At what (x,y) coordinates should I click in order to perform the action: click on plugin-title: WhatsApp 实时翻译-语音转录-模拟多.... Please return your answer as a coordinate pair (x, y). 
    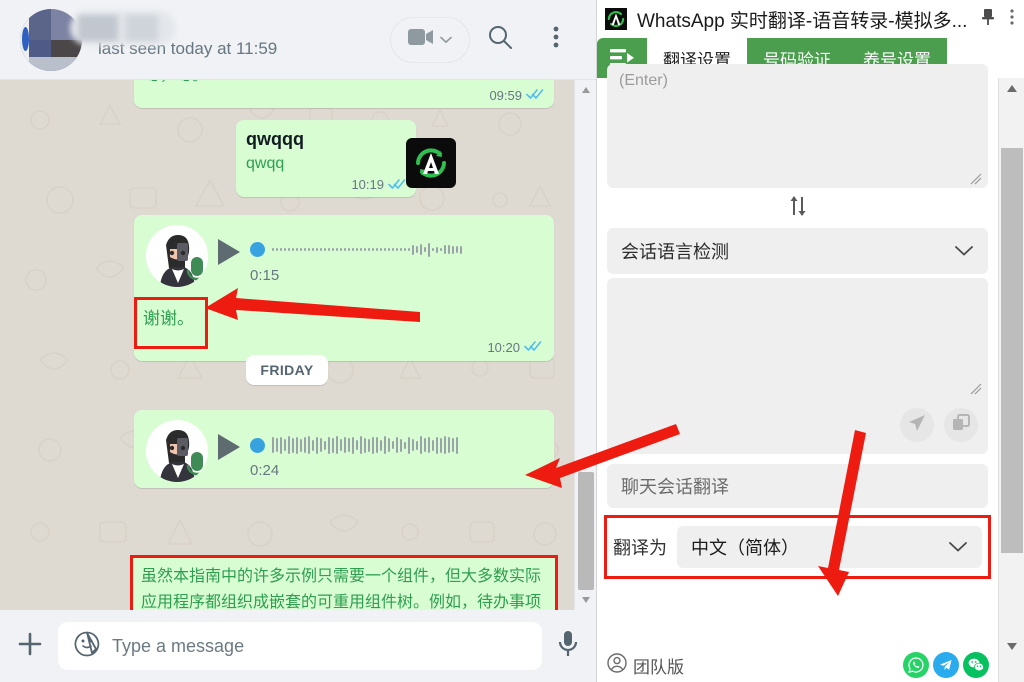
    Looking at the image, I should click on (802, 21).